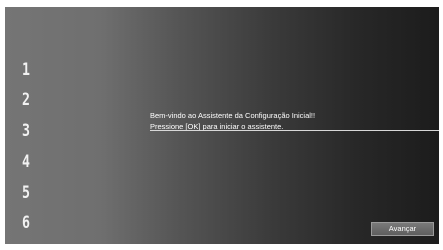 The image size is (443, 250). What do you see at coordinates (402, 229) in the screenshot?
I see `next-button: Avançar` at bounding box center [402, 229].